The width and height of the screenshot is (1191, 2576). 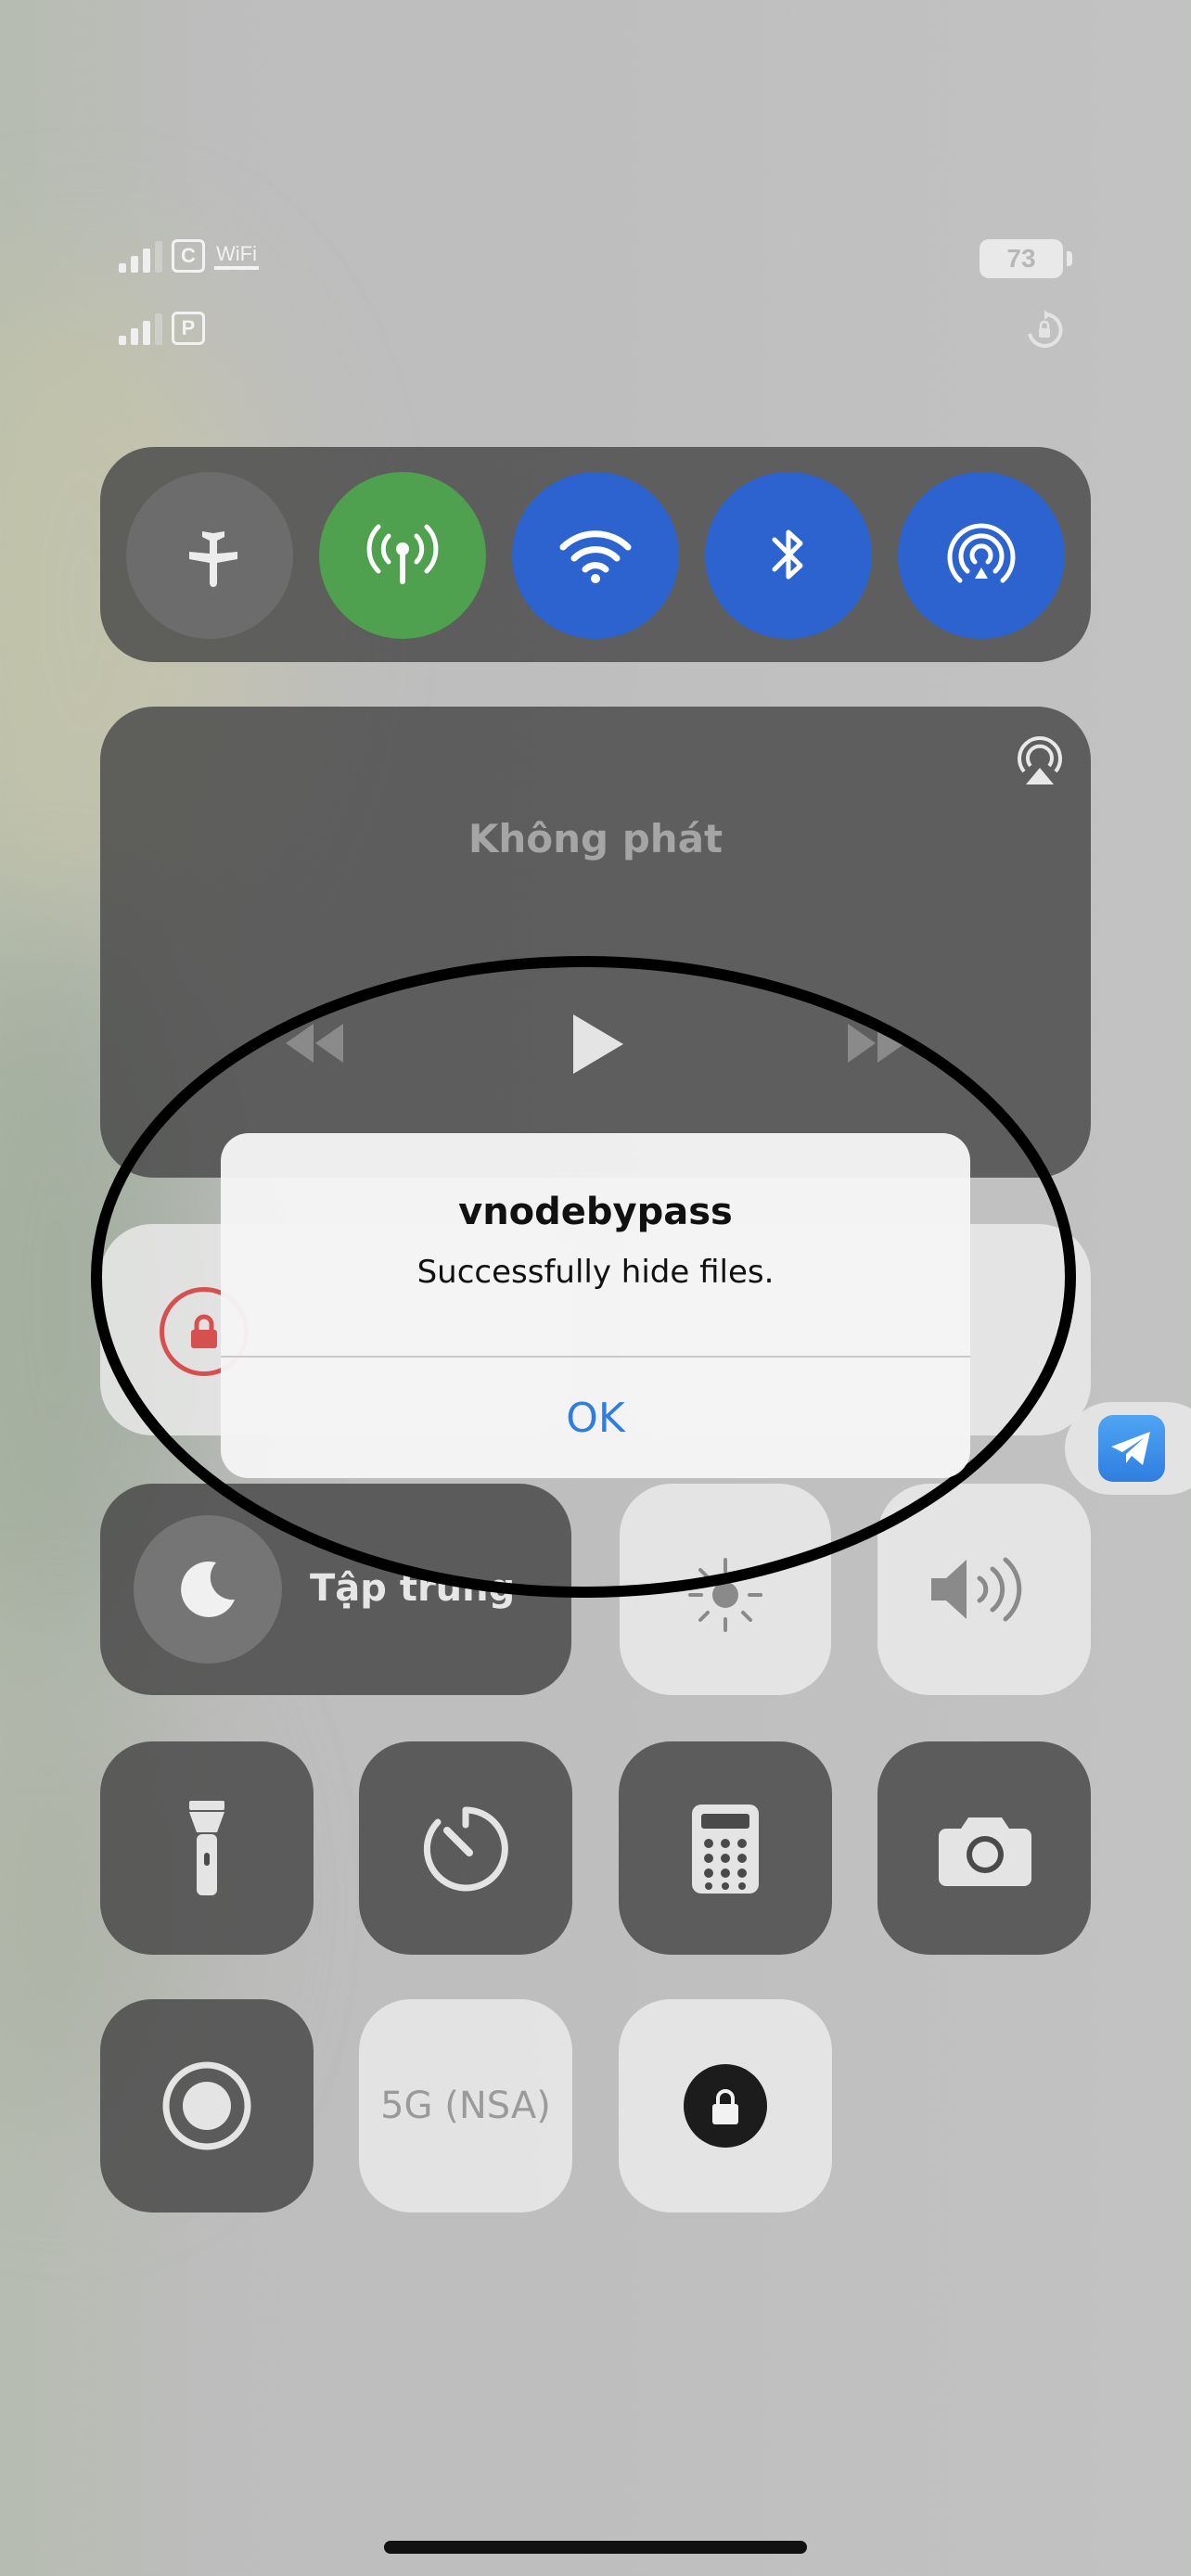 I want to click on telegram-icon, so click(x=1131, y=1448).